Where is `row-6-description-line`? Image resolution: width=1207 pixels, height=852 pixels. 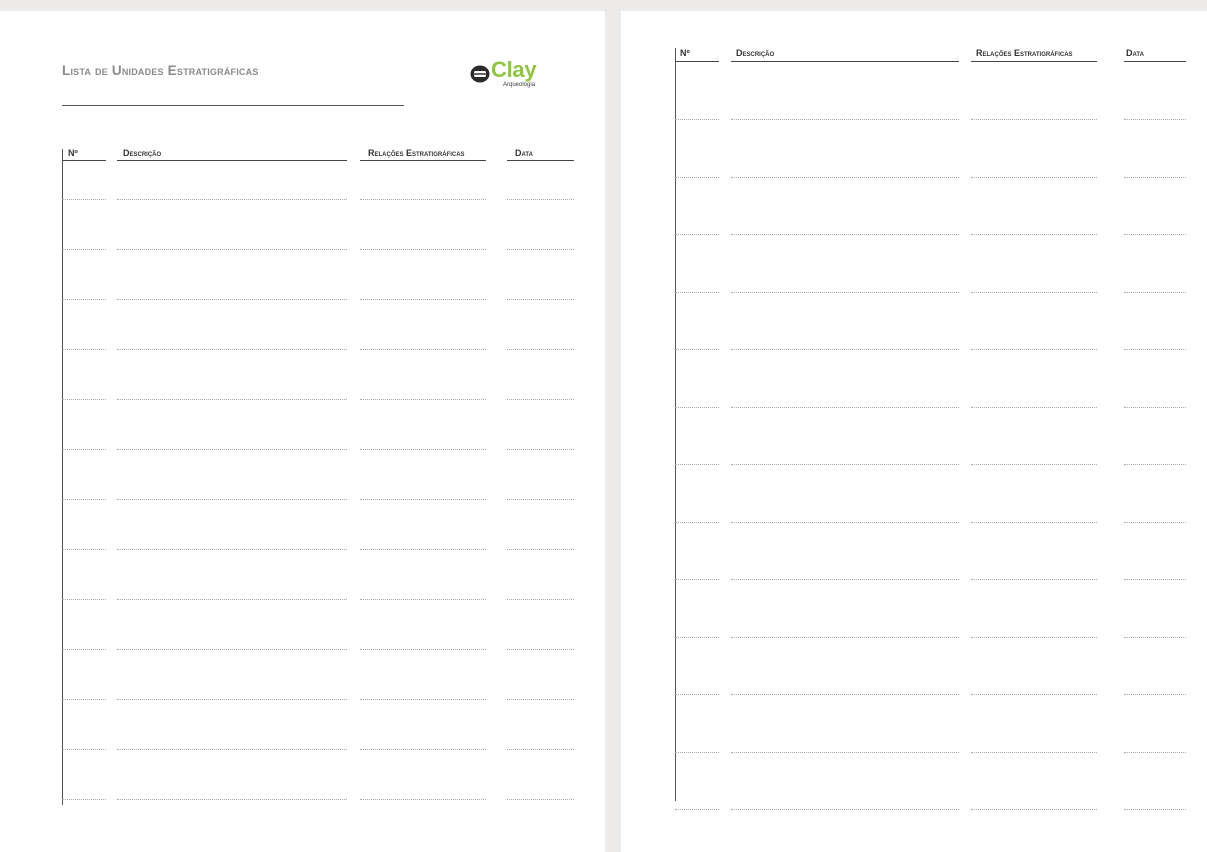 row-6-description-line is located at coordinates (845, 407).